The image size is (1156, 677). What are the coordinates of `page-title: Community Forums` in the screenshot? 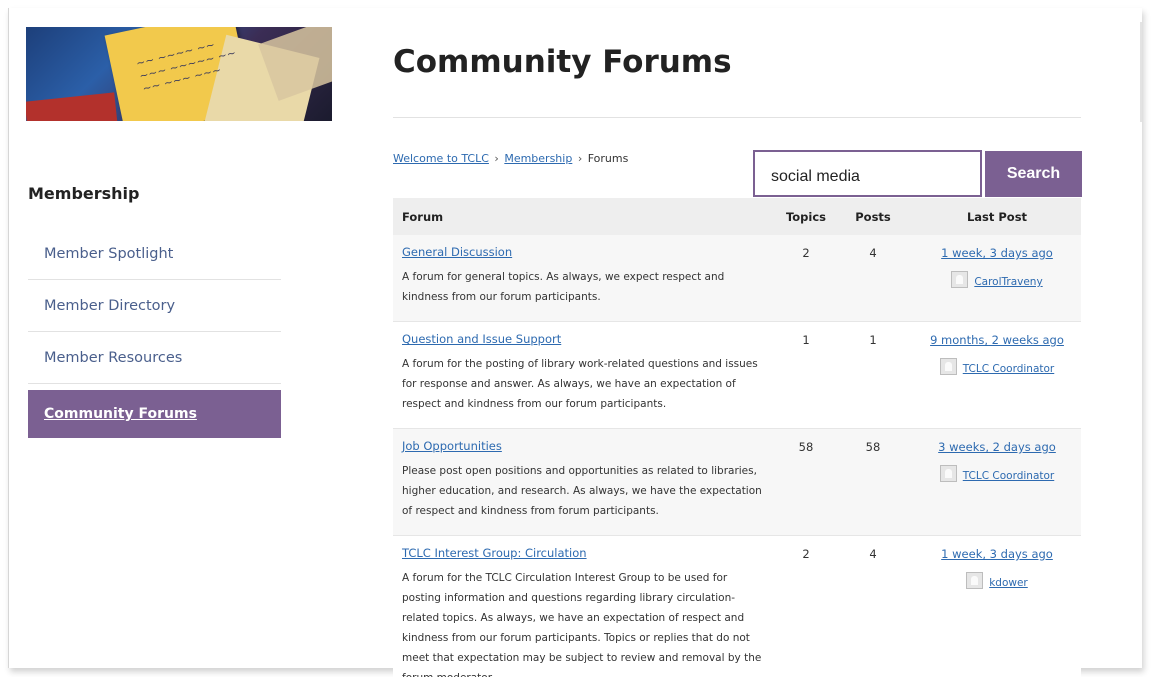 It's located at (562, 62).